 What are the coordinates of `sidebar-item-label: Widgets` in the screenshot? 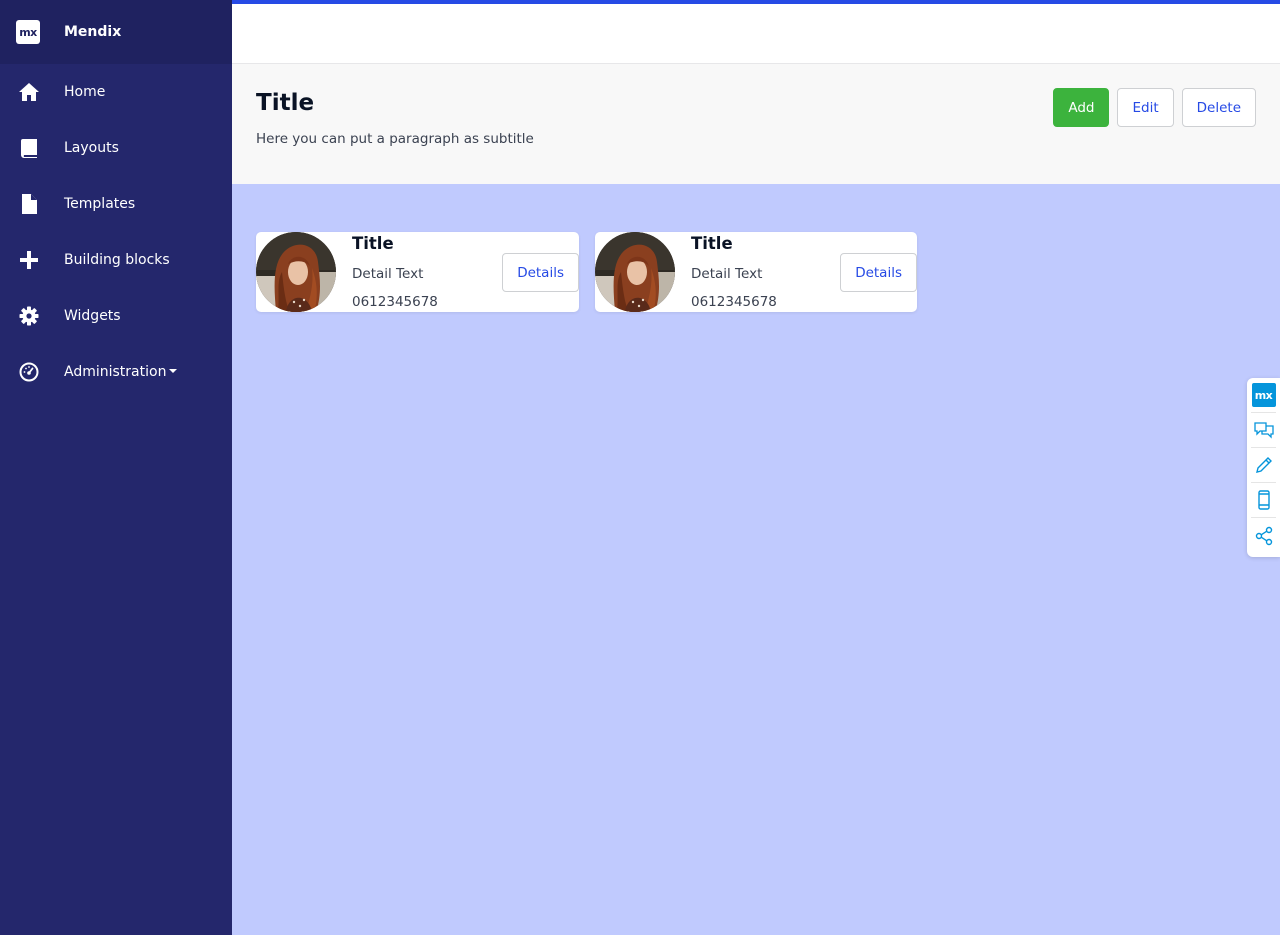 It's located at (92, 316).